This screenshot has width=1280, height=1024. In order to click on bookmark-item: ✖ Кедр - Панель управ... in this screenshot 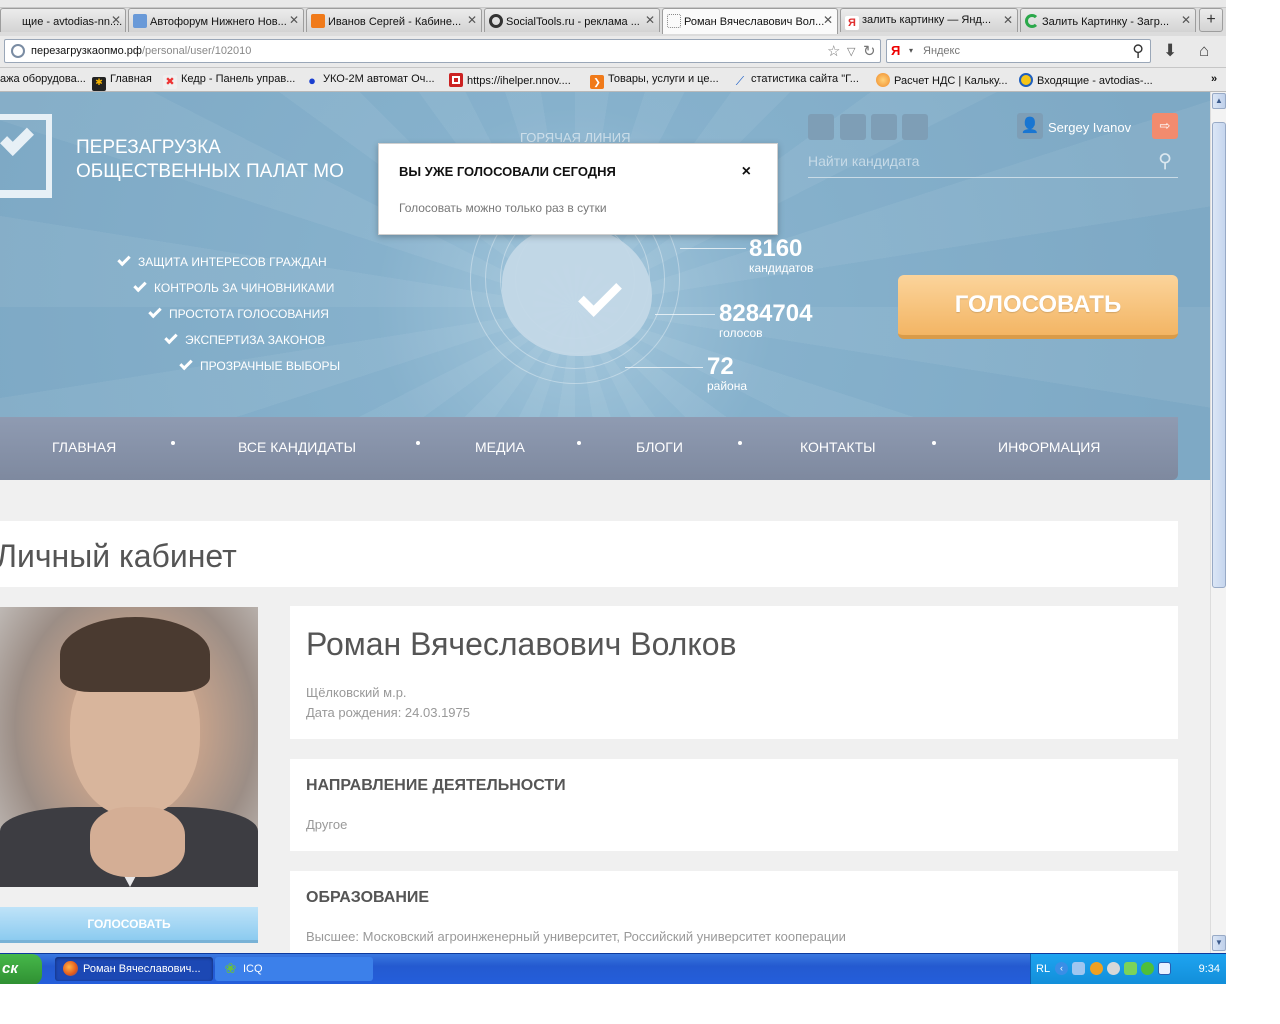, I will do `click(229, 81)`.